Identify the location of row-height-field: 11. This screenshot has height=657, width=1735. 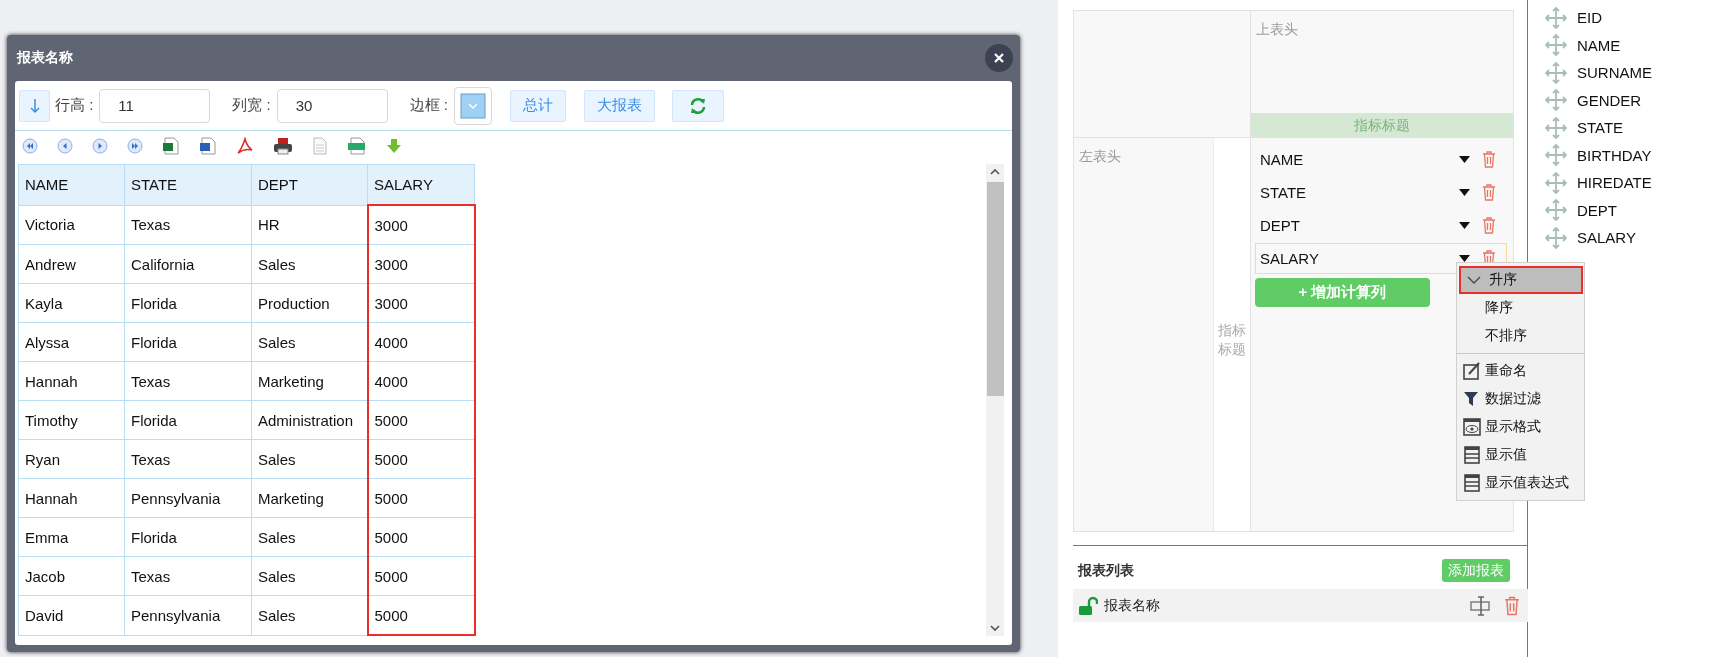
(155, 105).